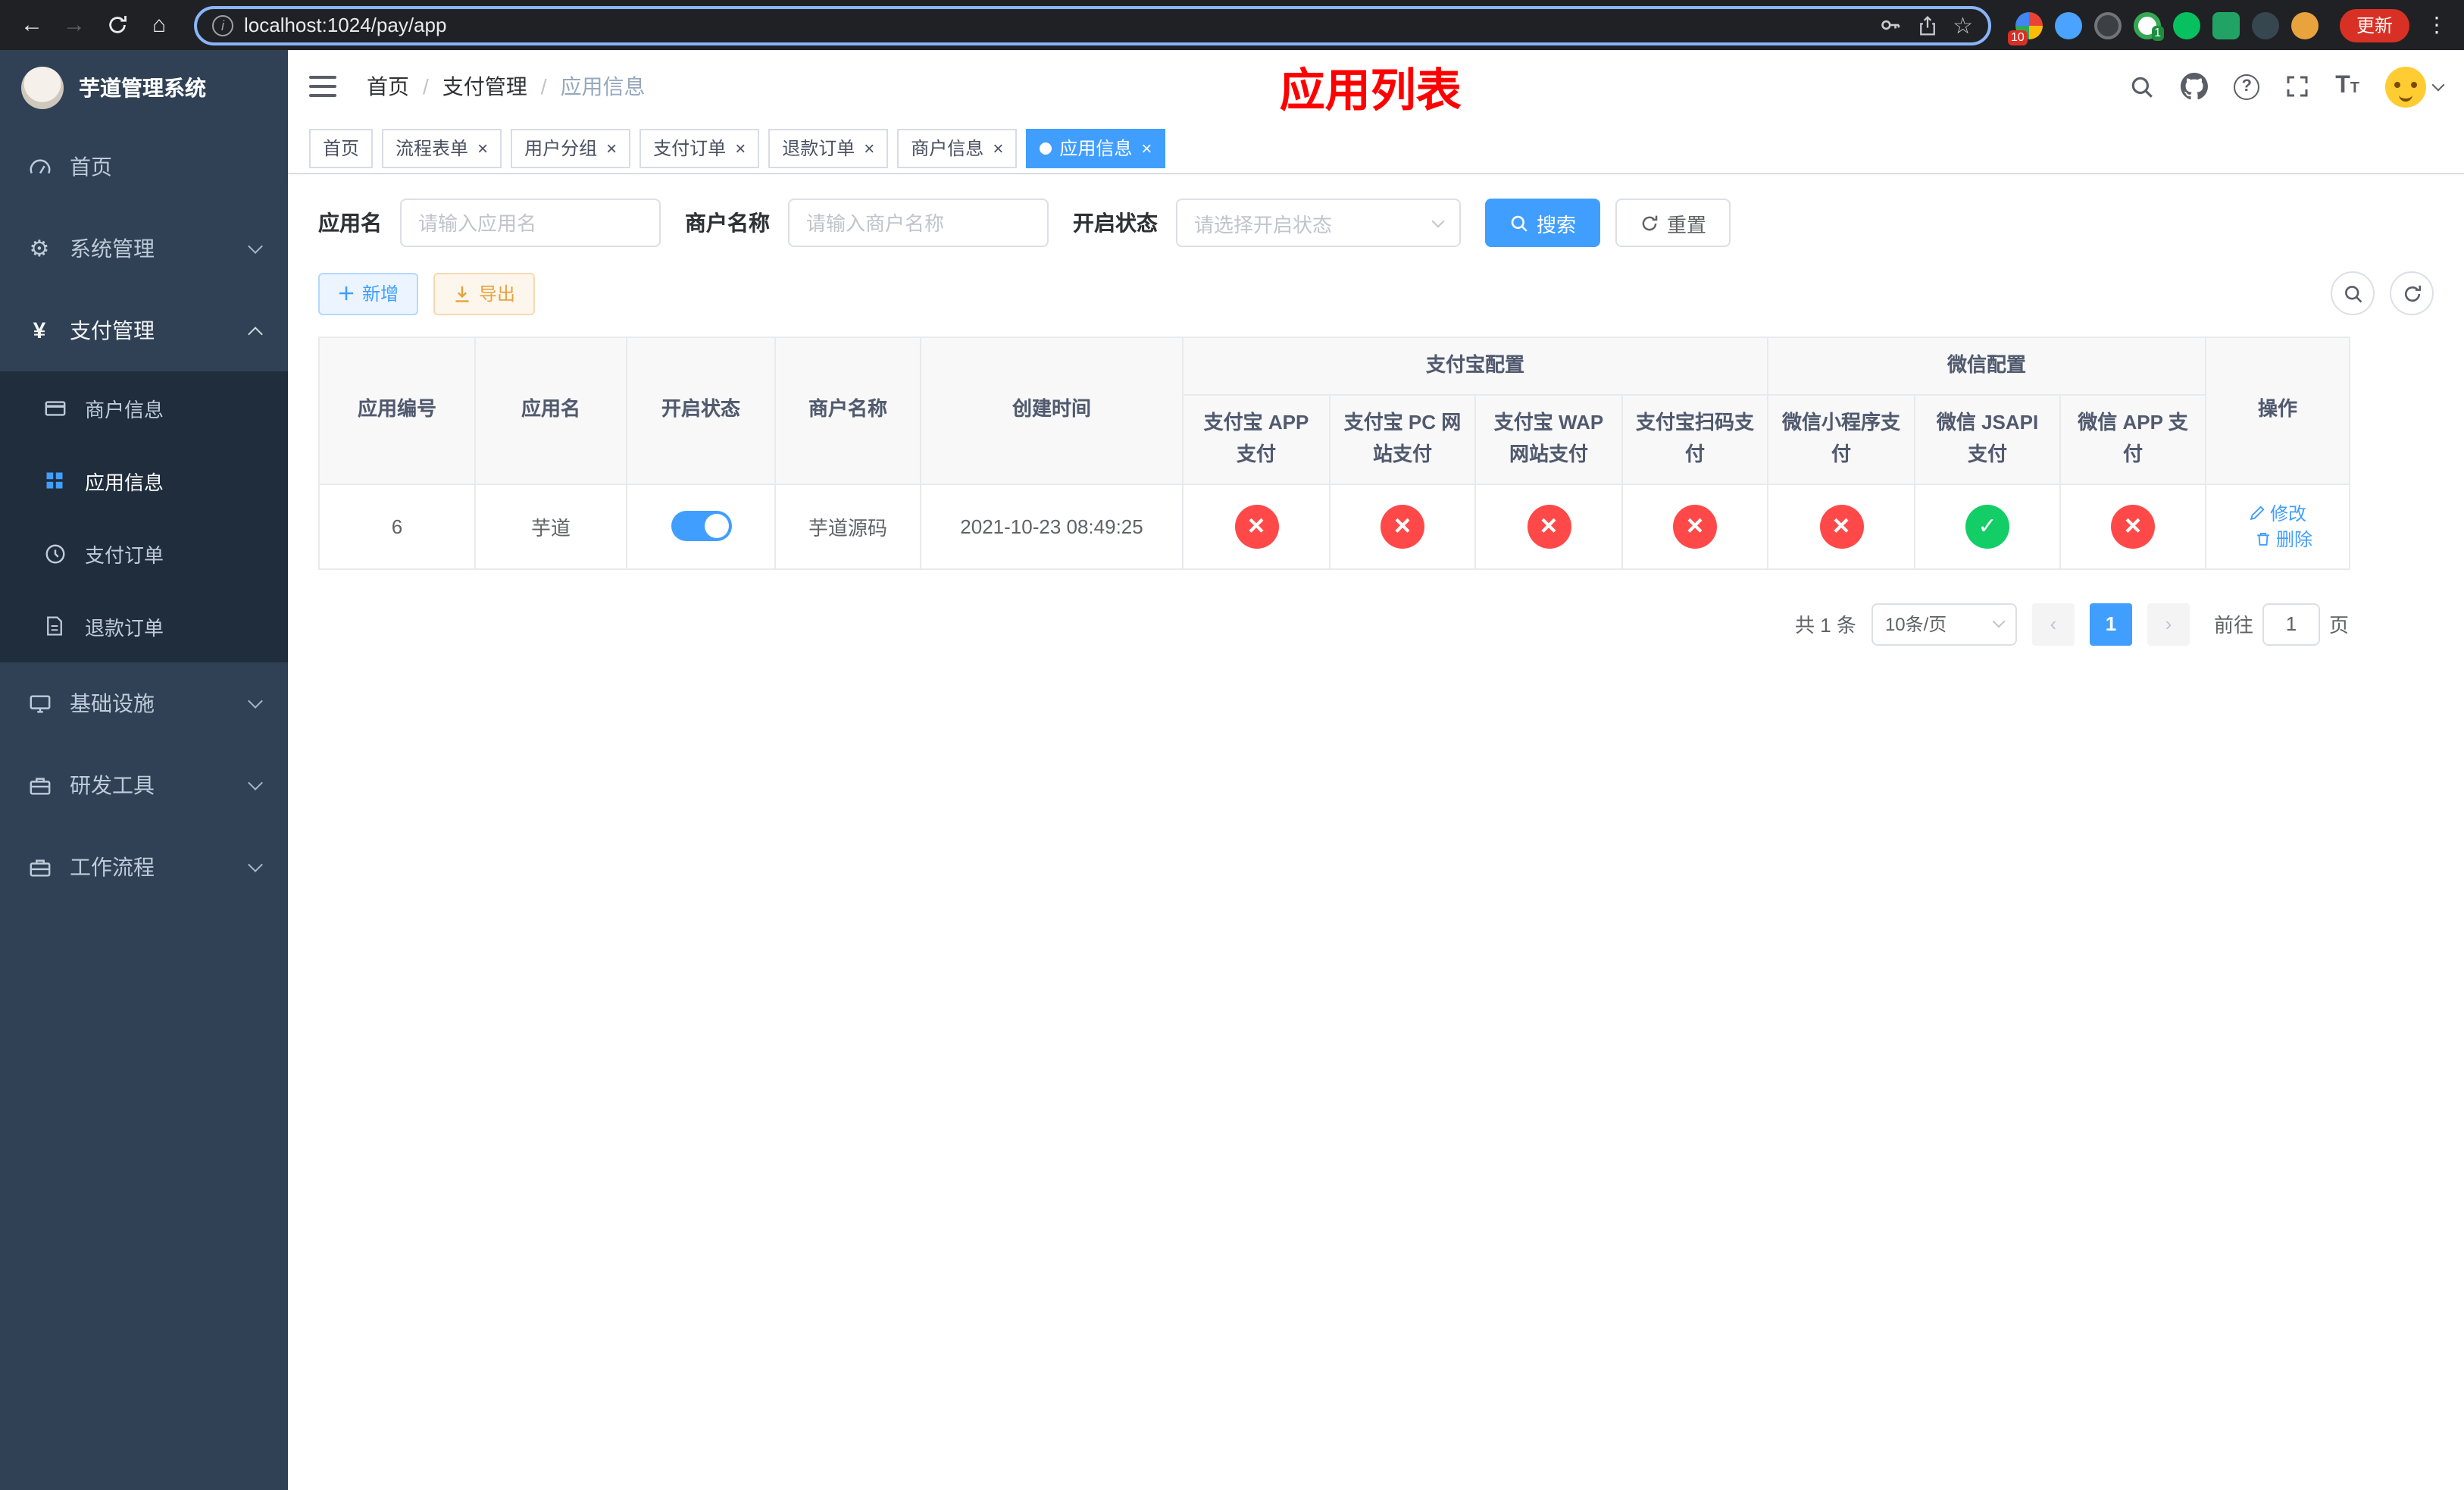  What do you see at coordinates (2142, 87) in the screenshot?
I see `search-icon` at bounding box center [2142, 87].